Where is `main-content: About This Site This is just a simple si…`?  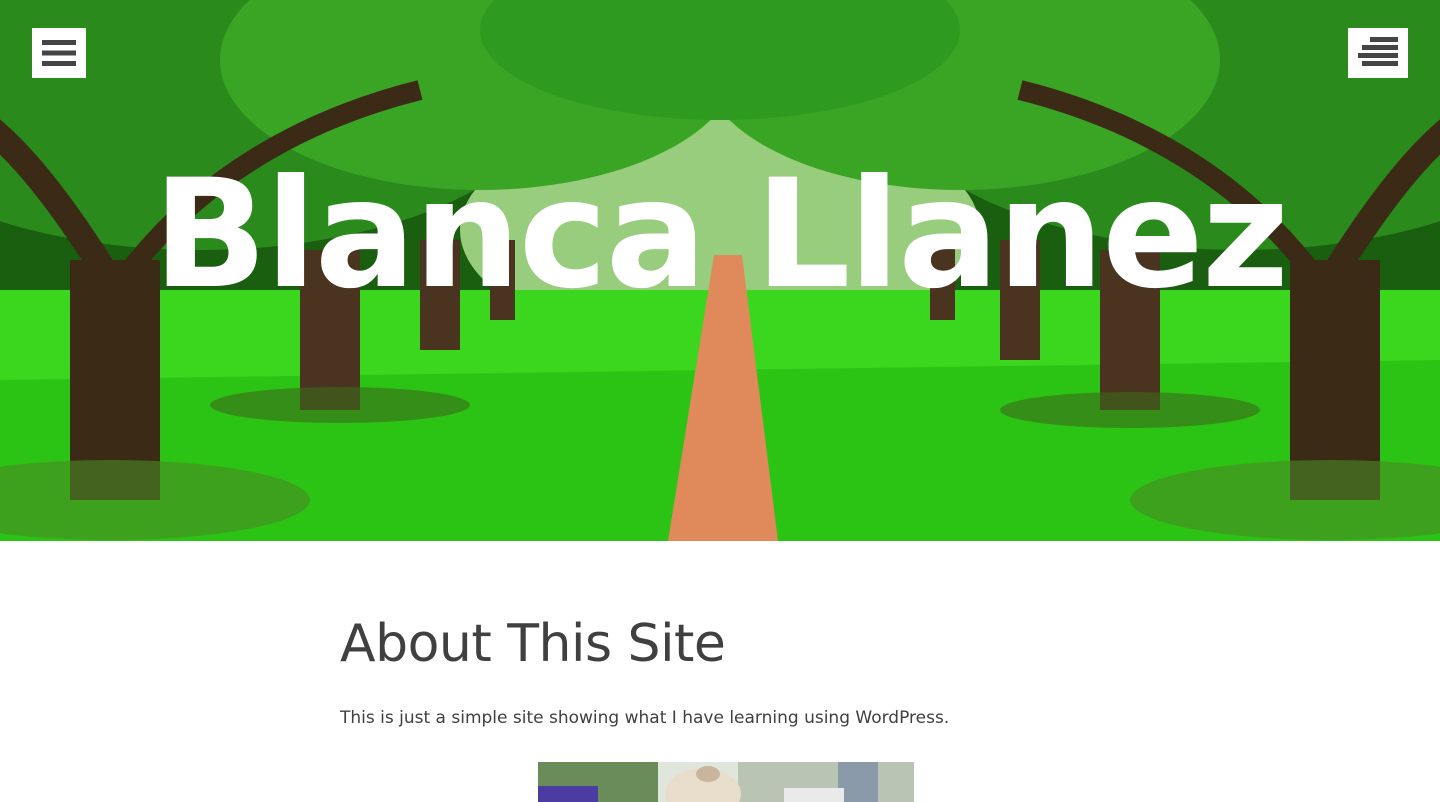
main-content: About This Site This is just a simple si… is located at coordinates (720, 671).